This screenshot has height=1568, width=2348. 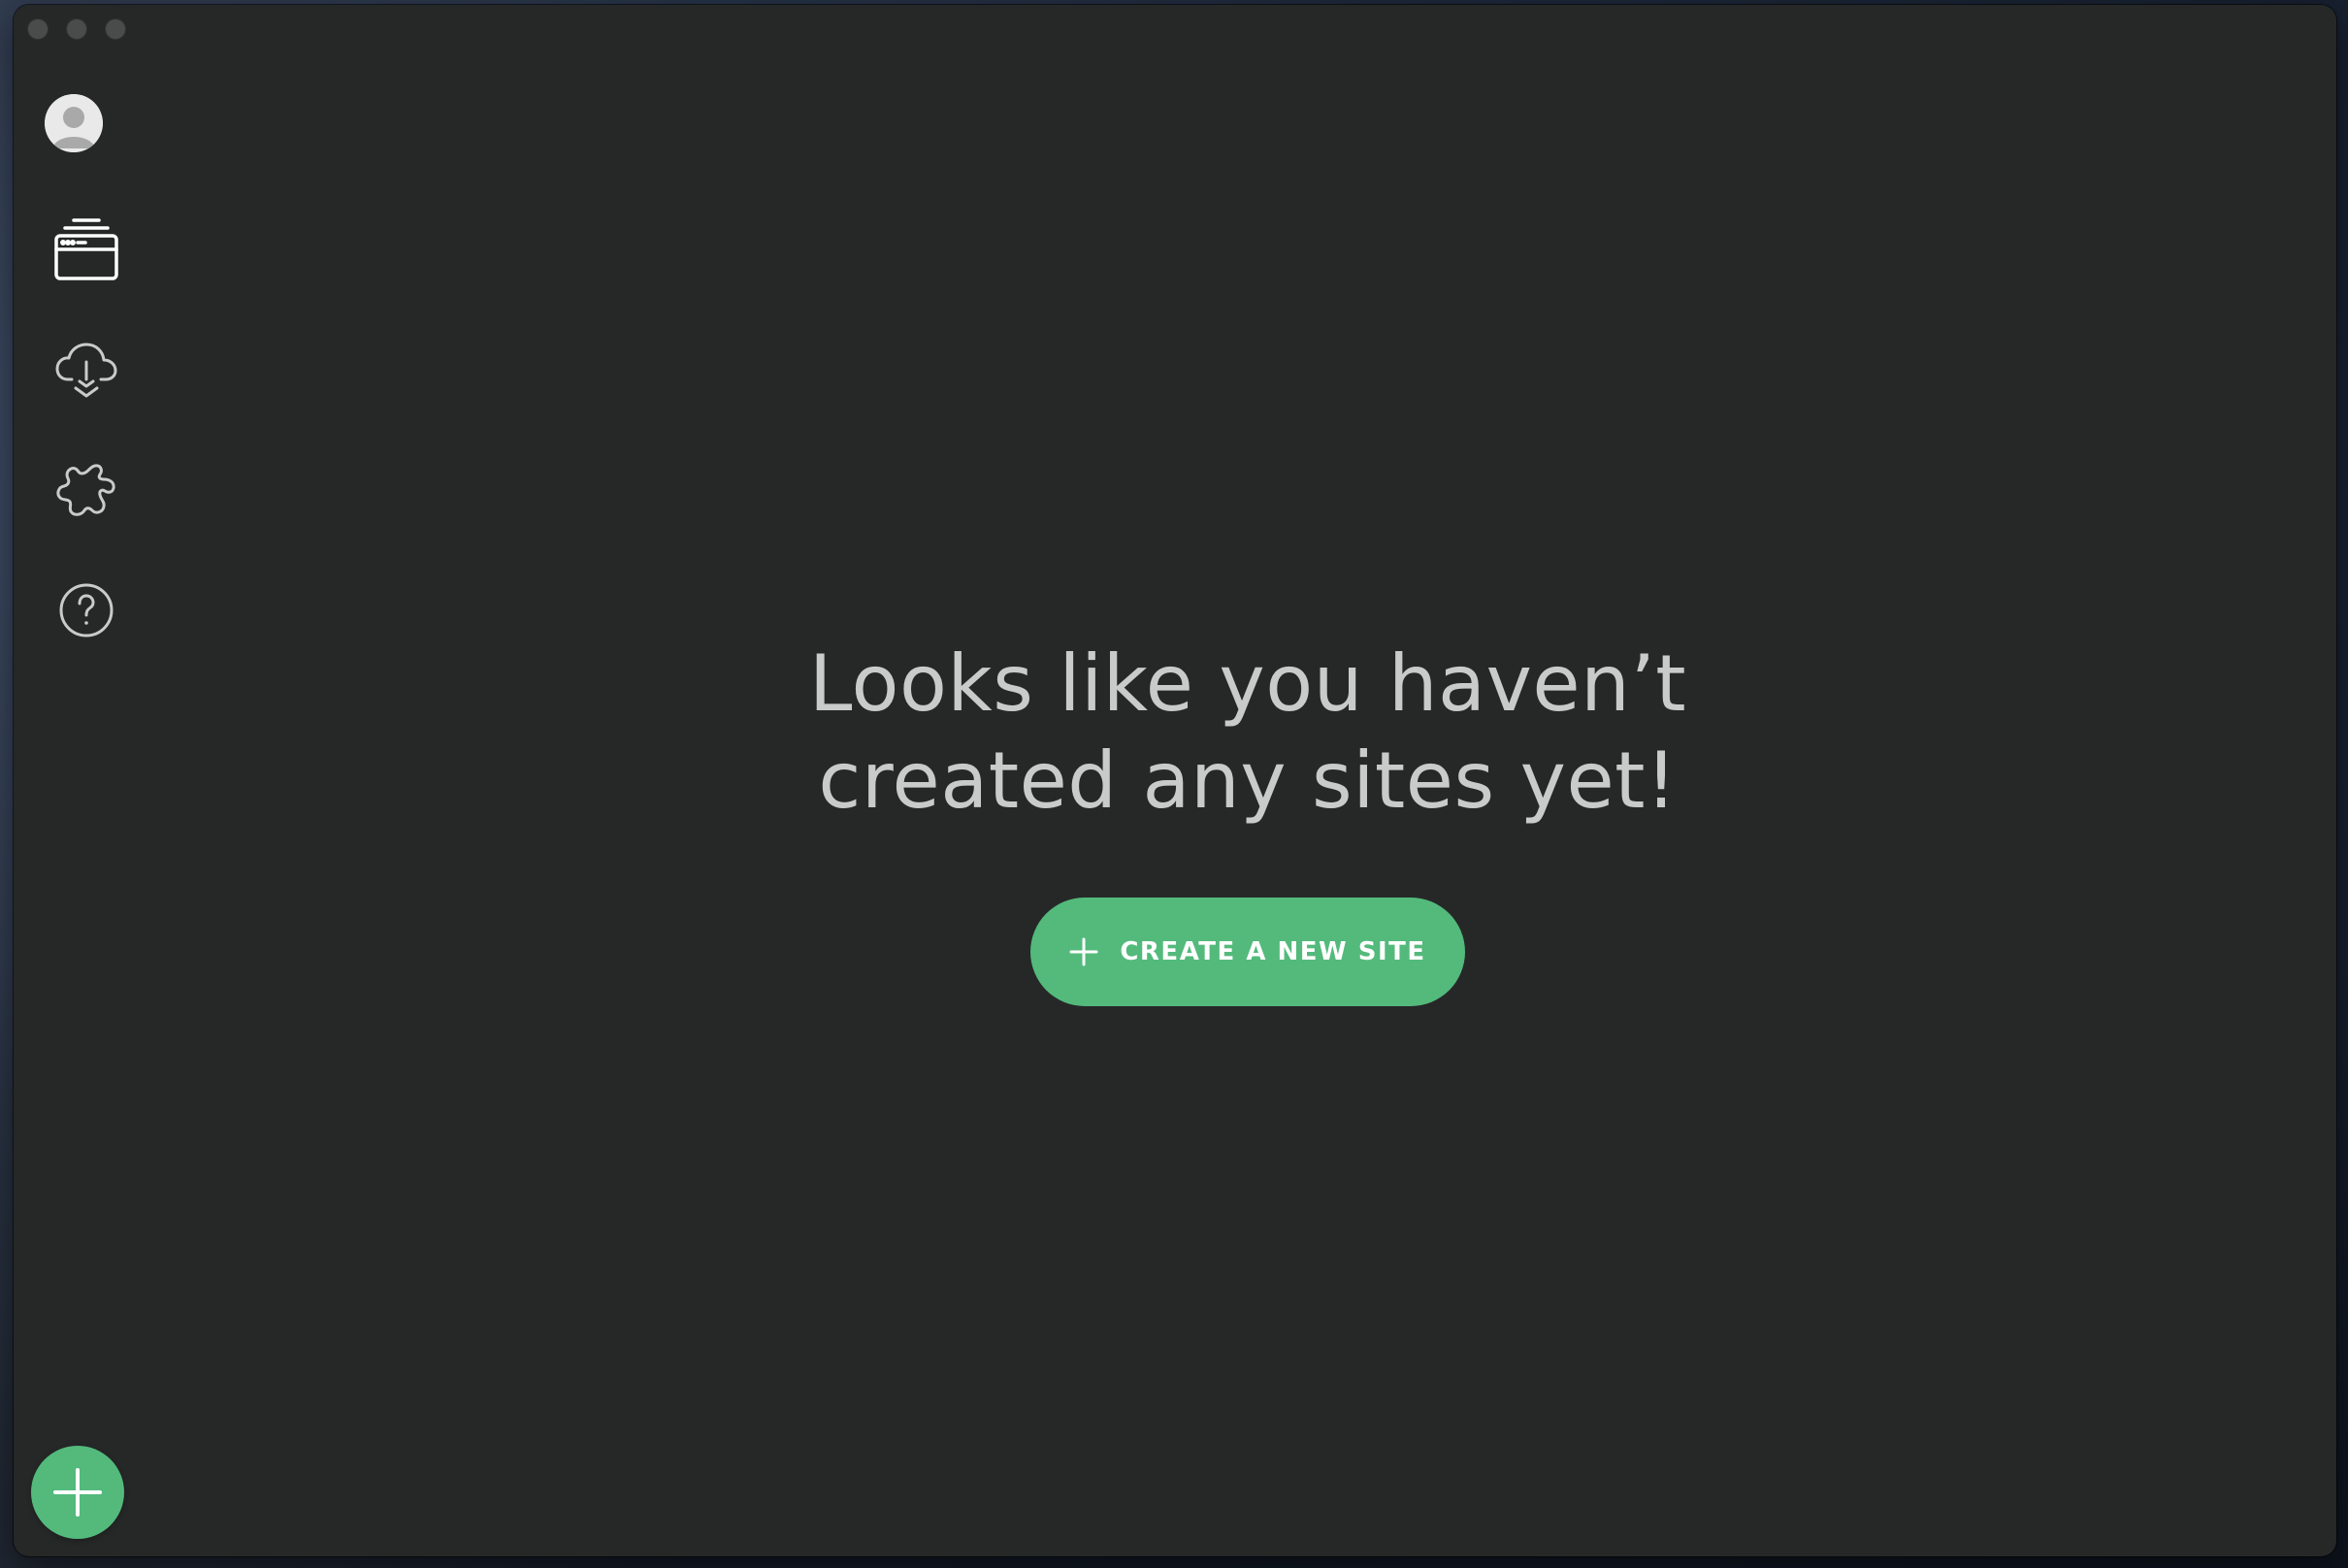 I want to click on user-avatar-icon, so click(x=74, y=123).